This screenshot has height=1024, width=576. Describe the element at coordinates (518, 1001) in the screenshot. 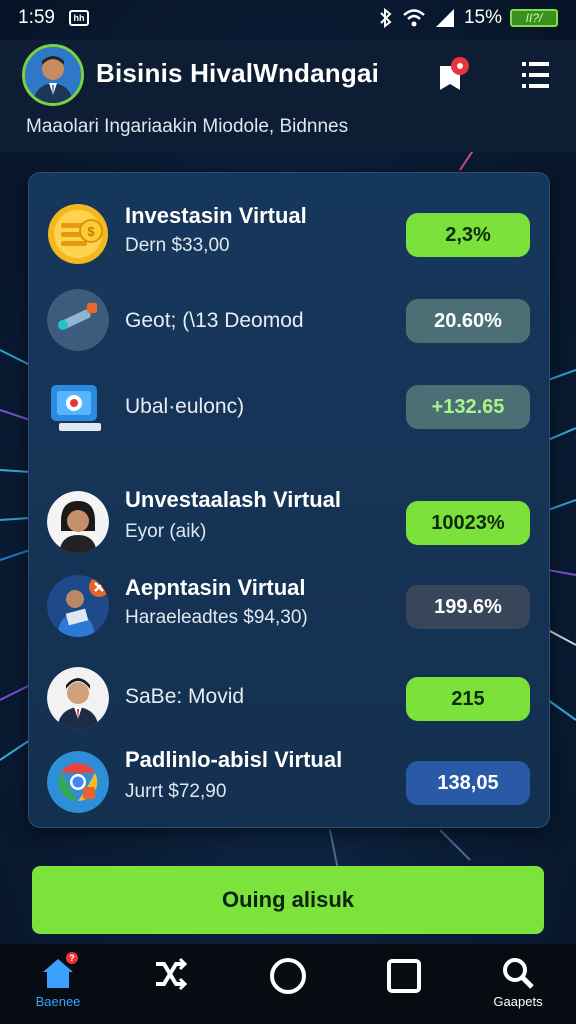

I see `nav-search-label: Gaapets` at that location.